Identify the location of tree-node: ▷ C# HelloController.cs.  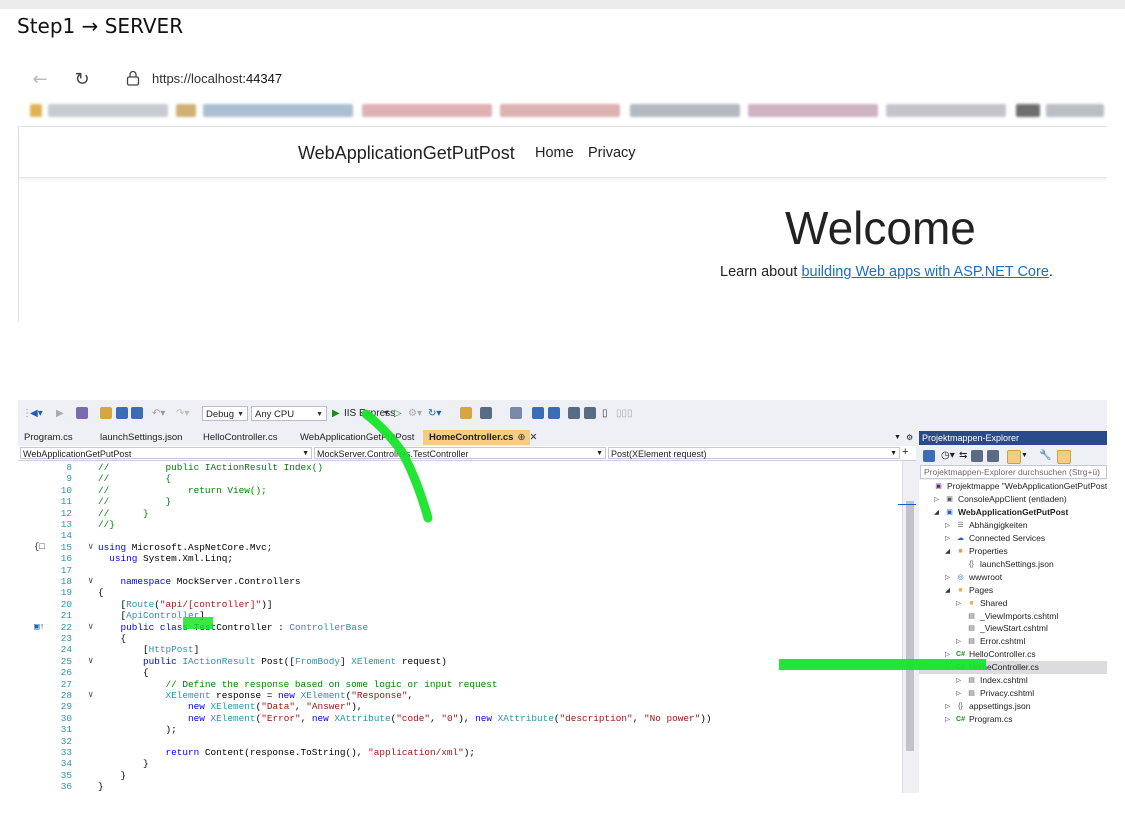
(1013, 654).